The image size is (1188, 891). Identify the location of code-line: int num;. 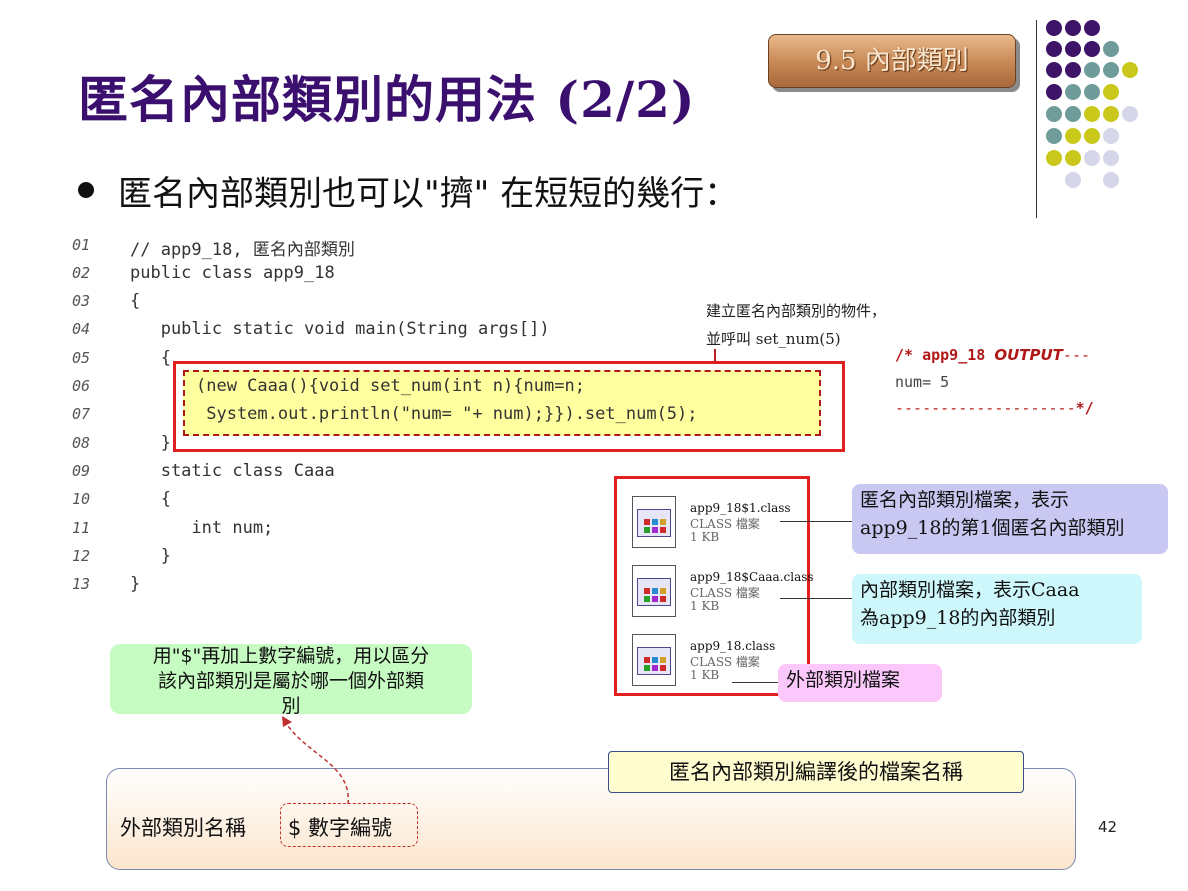
(202, 528).